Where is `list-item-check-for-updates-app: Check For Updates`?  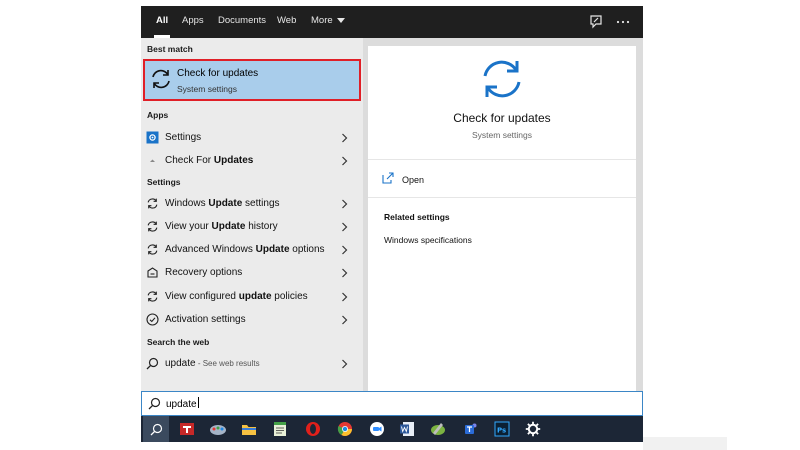 list-item-check-for-updates-app: Check For Updates is located at coordinates (252, 161).